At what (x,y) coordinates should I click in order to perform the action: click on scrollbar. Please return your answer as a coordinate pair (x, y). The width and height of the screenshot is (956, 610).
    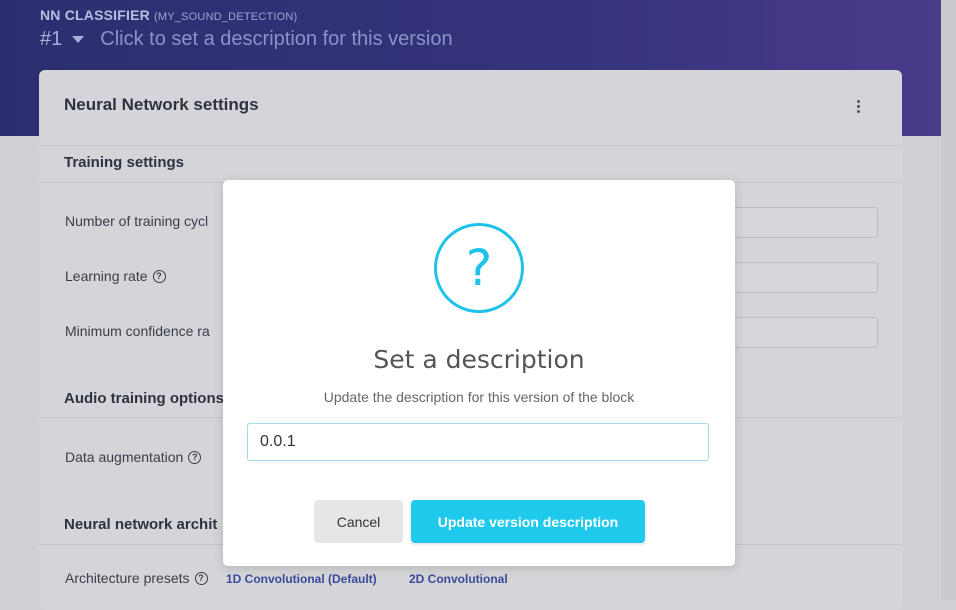
    Looking at the image, I should click on (948, 300).